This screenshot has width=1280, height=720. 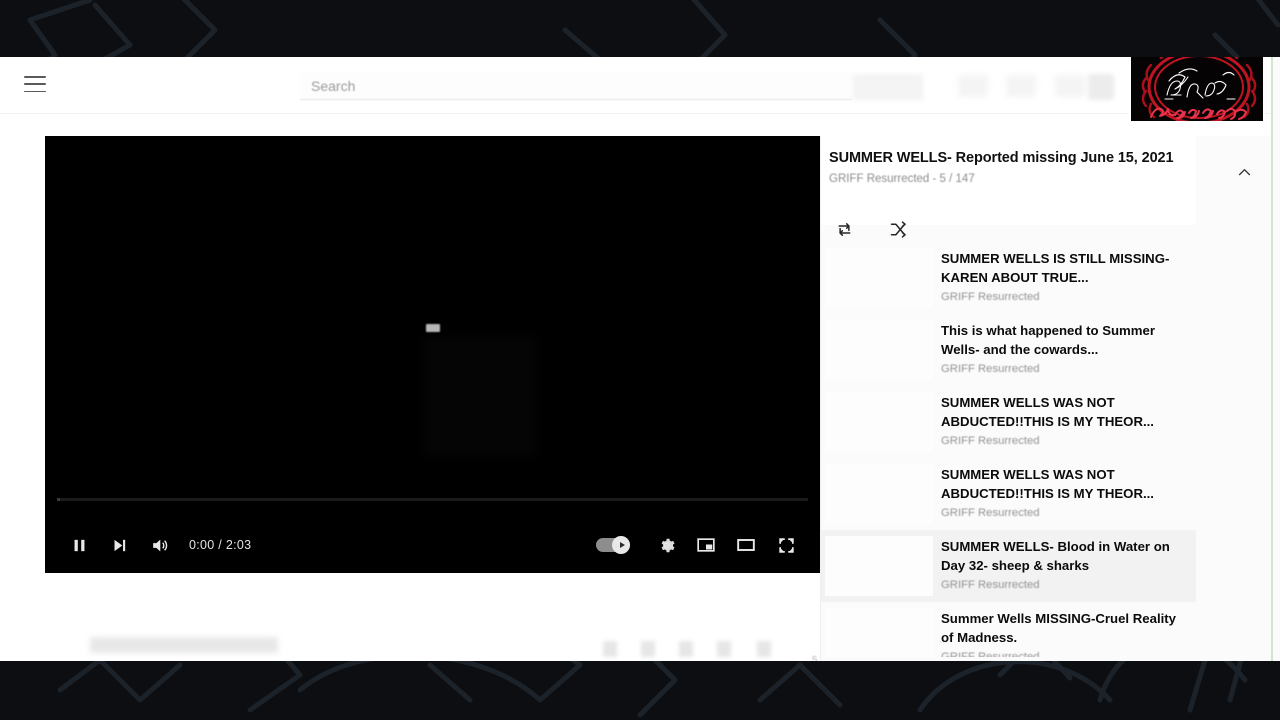 I want to click on header-icon-notifications, so click(x=1070, y=86).